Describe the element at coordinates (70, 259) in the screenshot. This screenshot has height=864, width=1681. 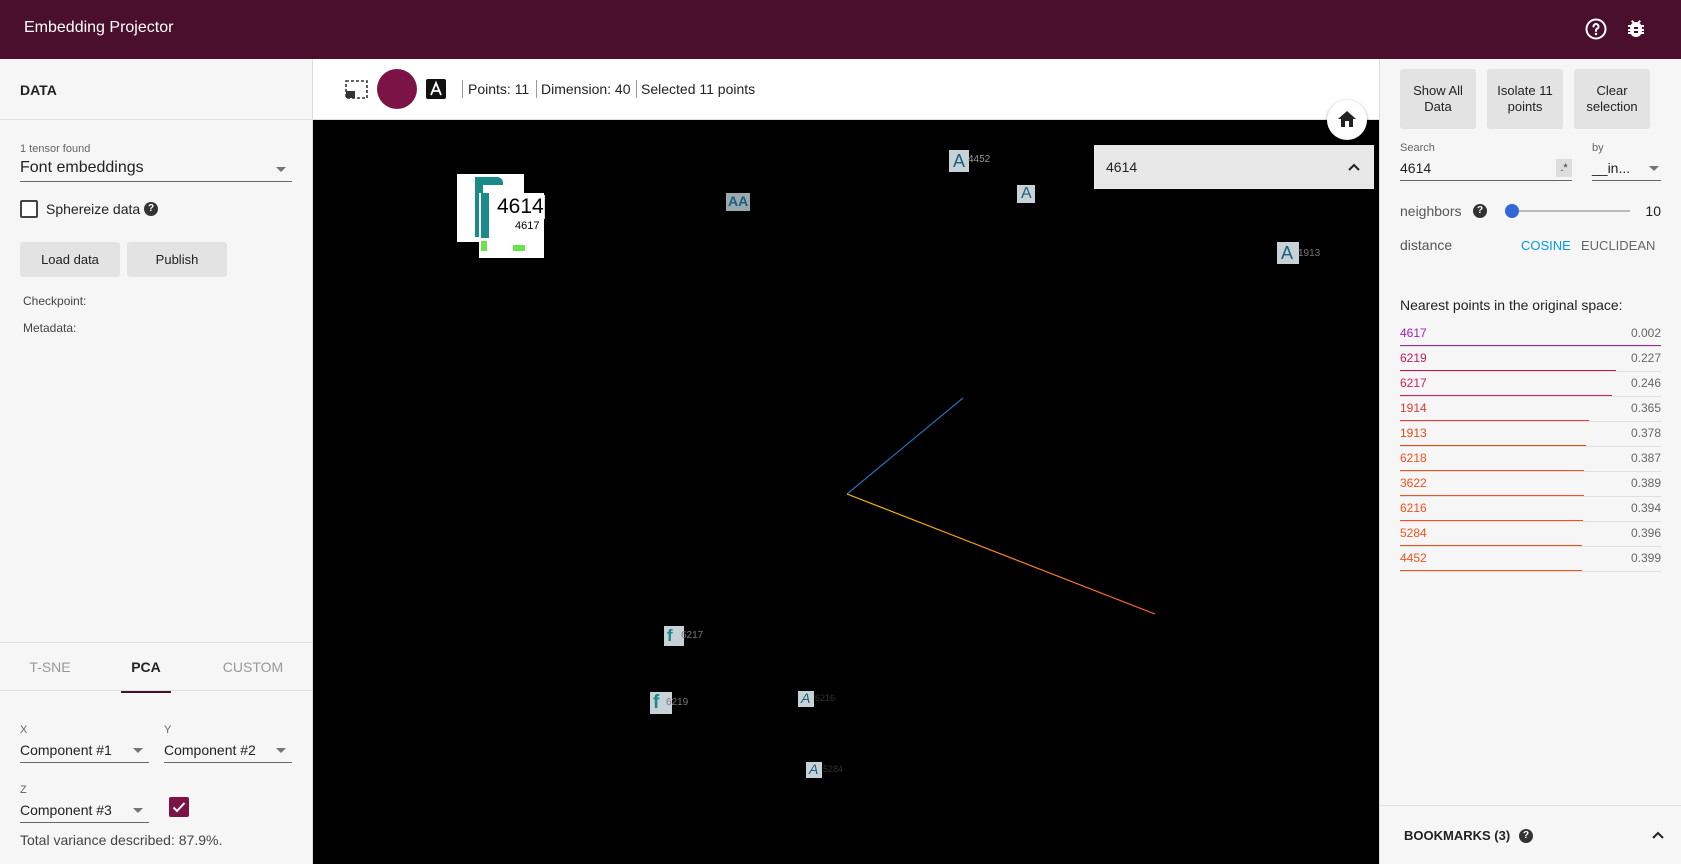
I see `load-data-button: Load data` at that location.